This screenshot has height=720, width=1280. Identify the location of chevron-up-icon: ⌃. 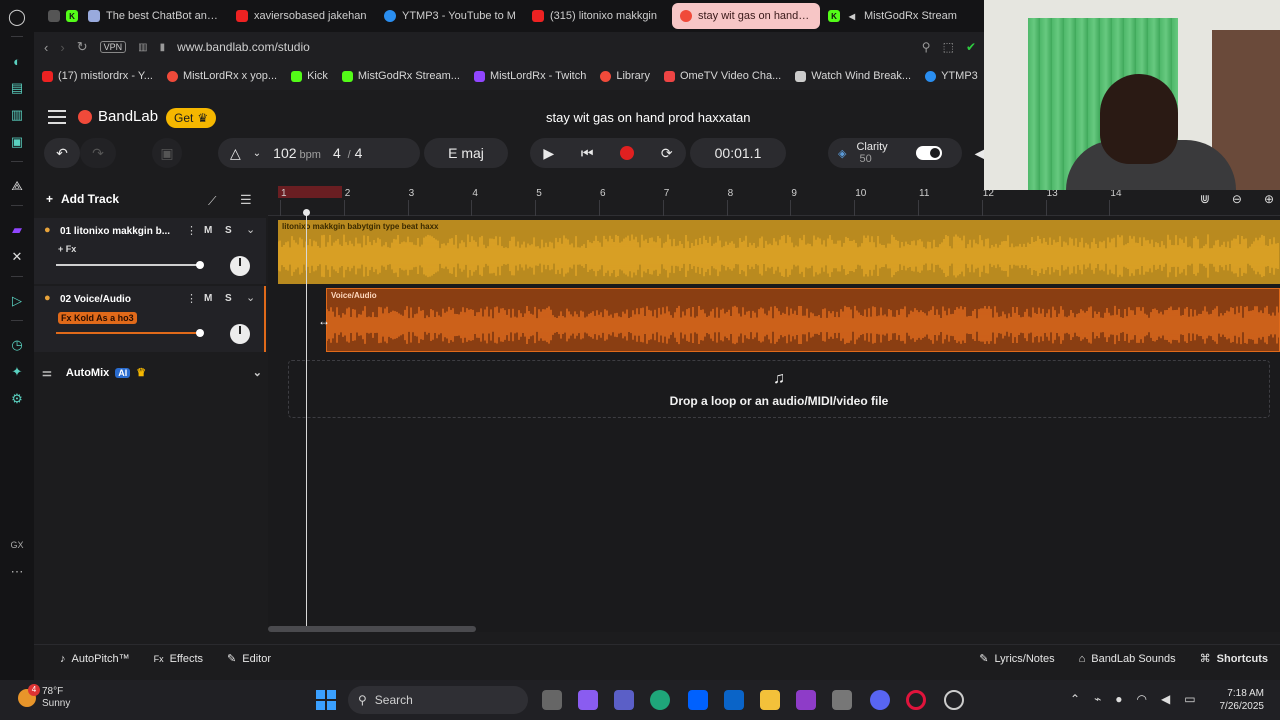
(1075, 699).